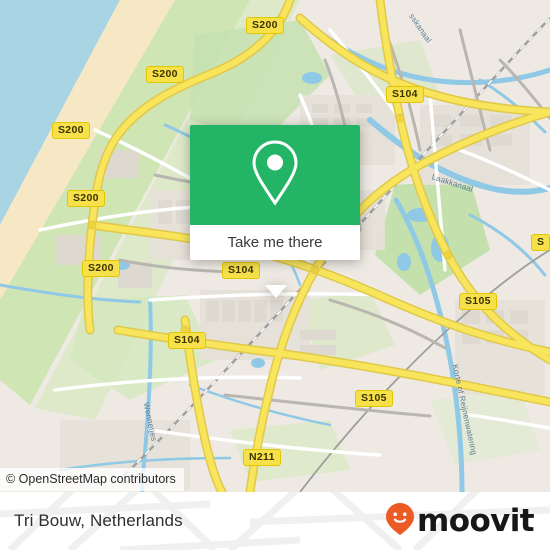 The width and height of the screenshot is (550, 550). I want to click on place-callout-card: Take me there, so click(275, 211).